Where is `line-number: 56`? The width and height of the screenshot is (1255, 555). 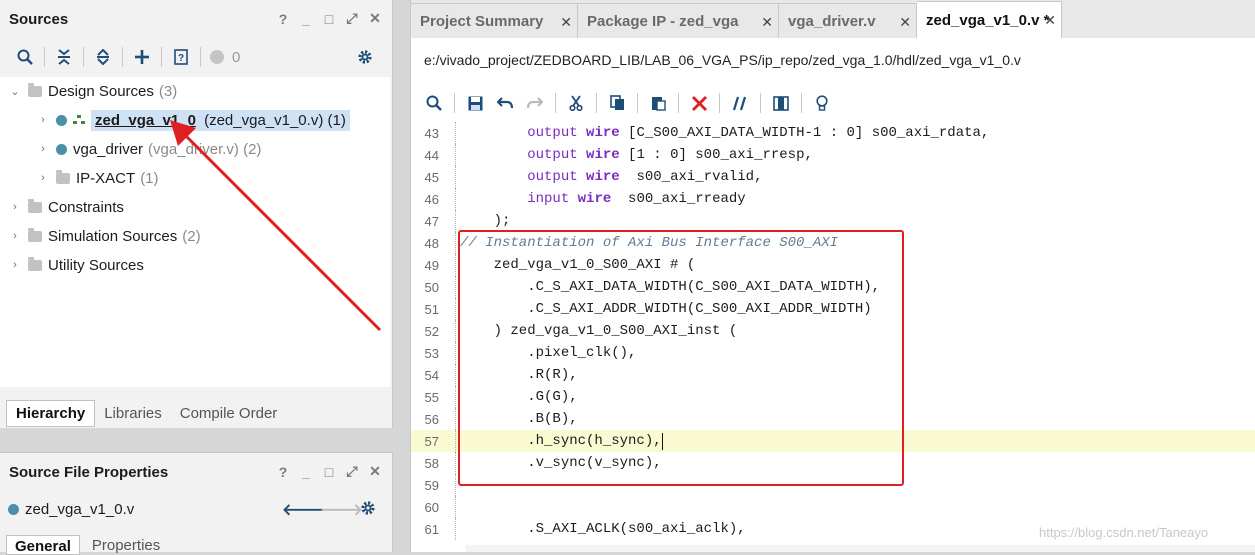
line-number: 56 is located at coordinates (431, 419).